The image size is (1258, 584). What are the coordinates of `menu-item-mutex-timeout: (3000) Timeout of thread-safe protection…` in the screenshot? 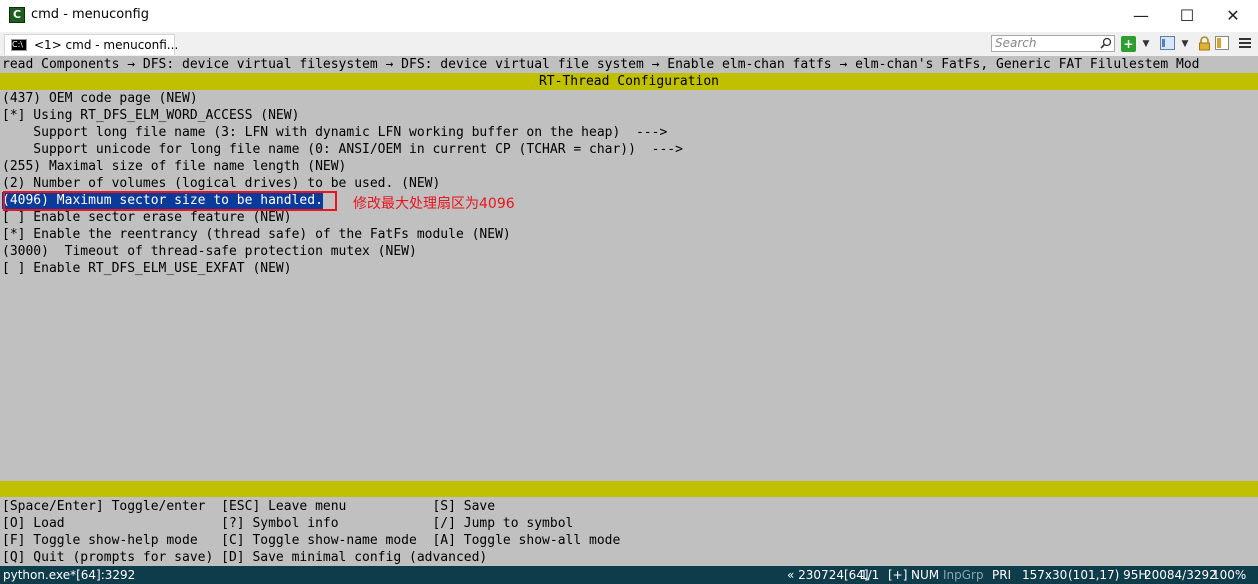 It's located at (209, 251).